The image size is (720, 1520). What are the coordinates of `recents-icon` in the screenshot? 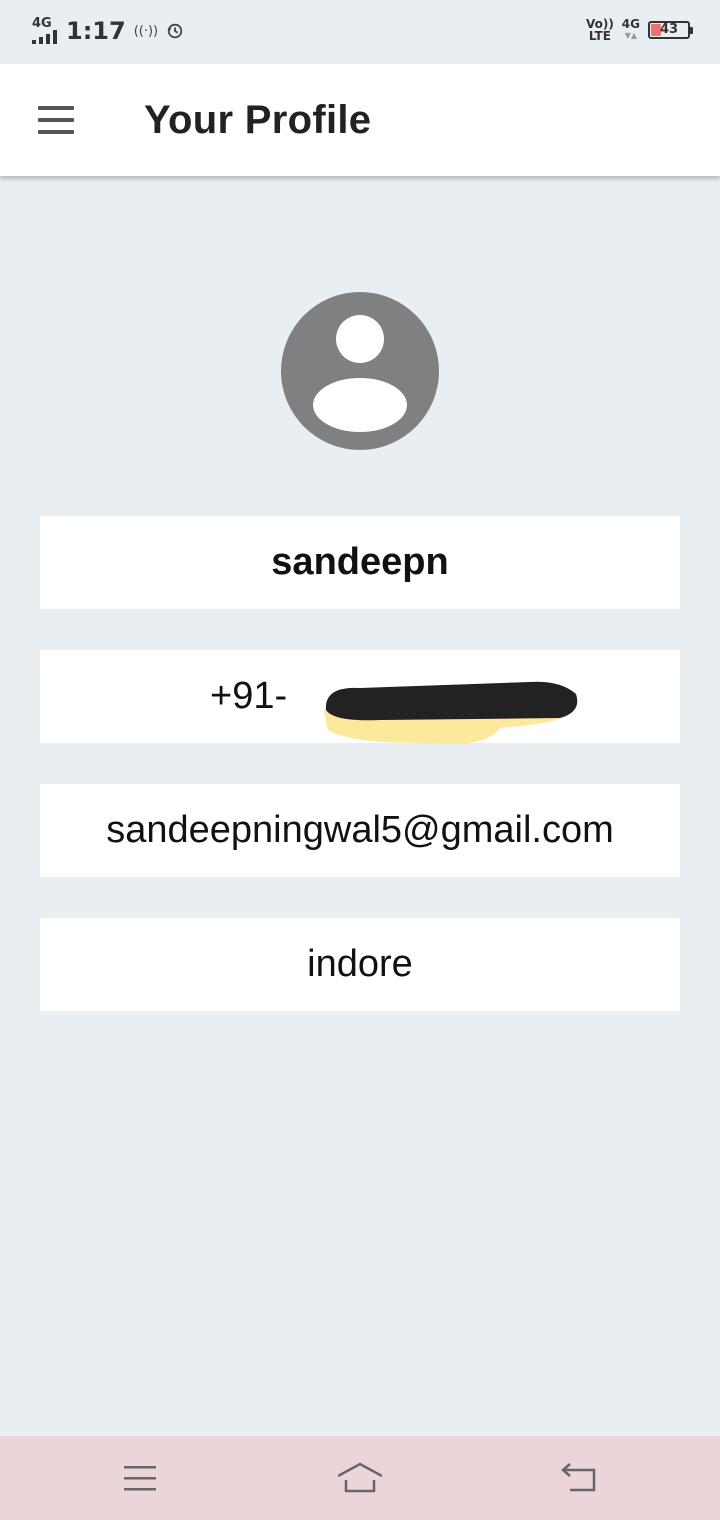 It's located at (140, 1478).